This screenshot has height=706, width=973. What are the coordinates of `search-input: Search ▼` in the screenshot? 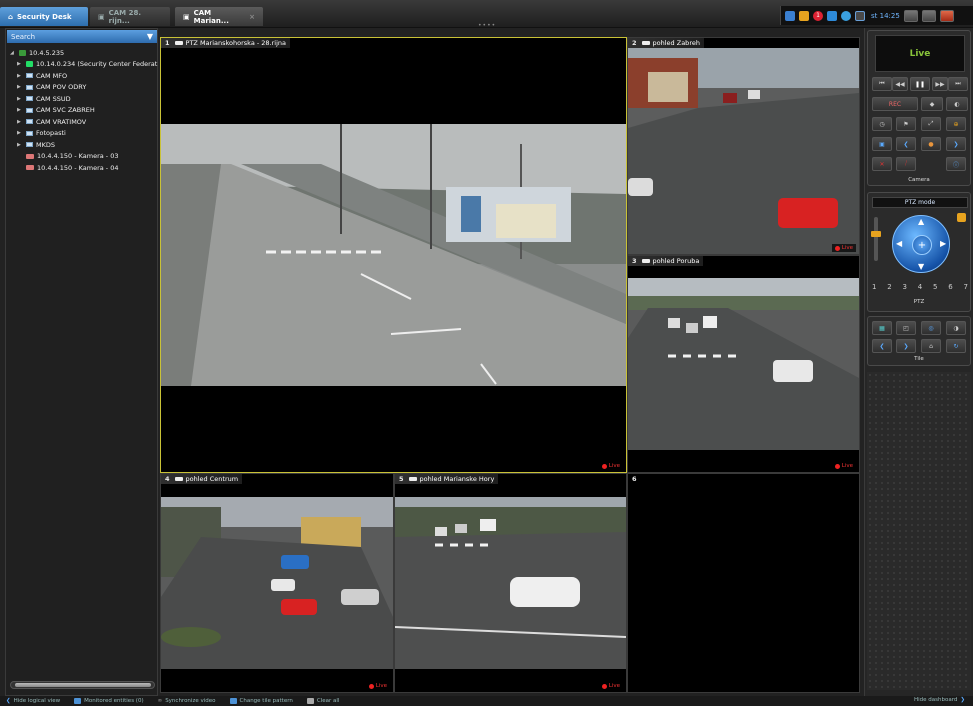 It's located at (82, 36).